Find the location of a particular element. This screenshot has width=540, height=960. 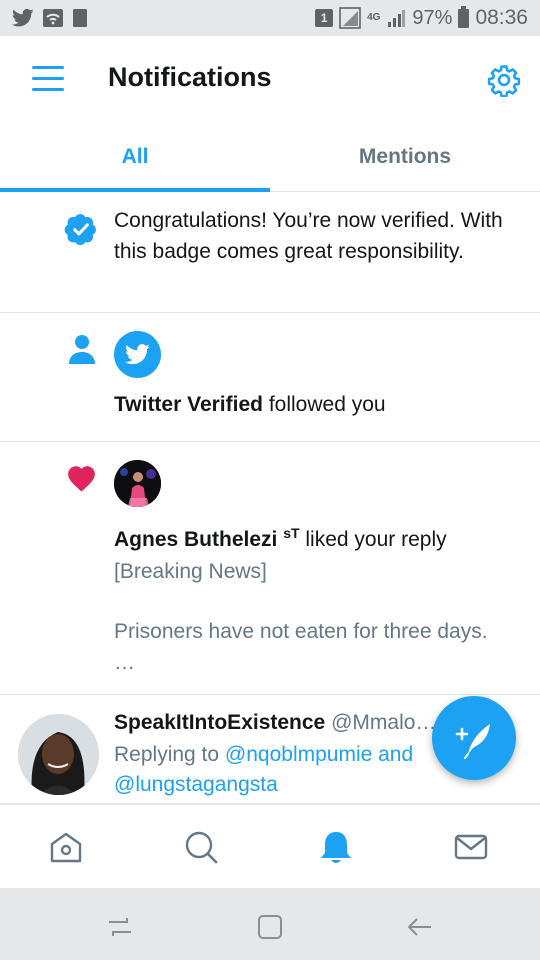

status-bar-notification-icons is located at coordinates (50, 18).